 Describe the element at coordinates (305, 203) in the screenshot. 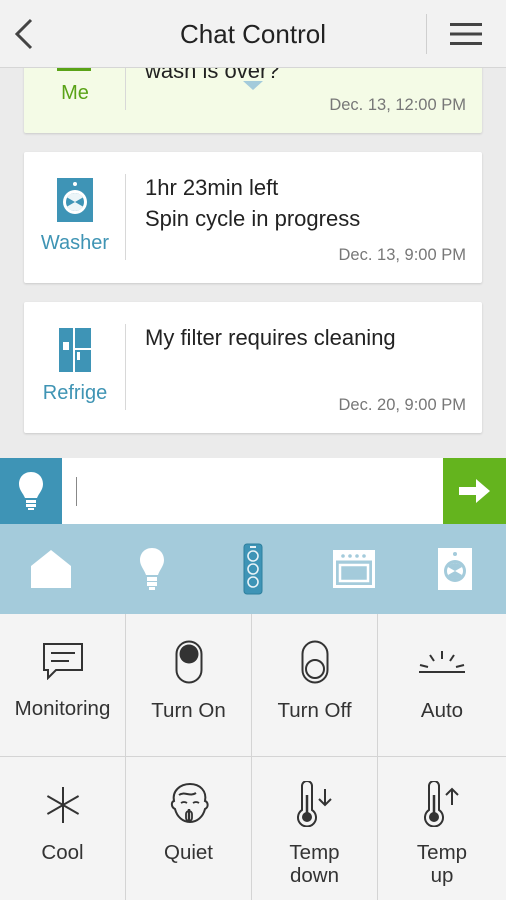

I see `message-text: 1hr 23min left Spin cycle in progress` at that location.